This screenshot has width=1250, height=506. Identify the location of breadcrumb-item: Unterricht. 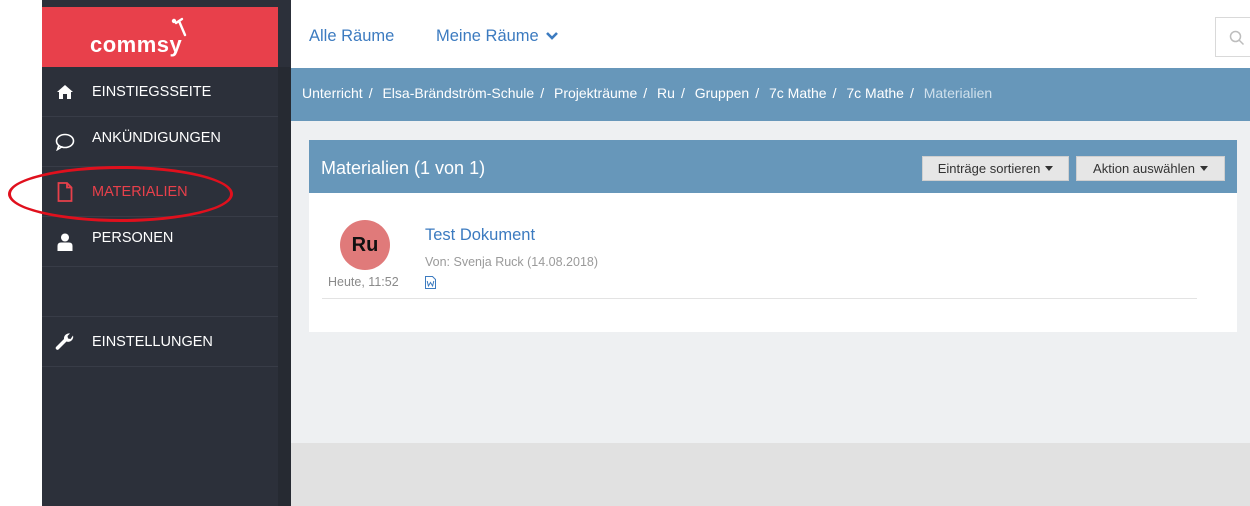
(332, 93).